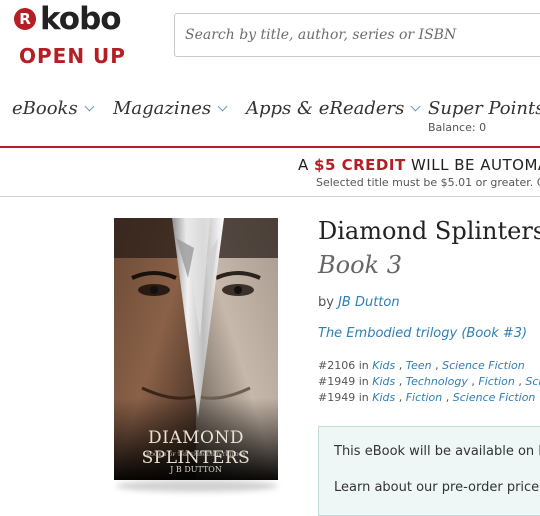 This screenshot has width=540, height=516. Describe the element at coordinates (437, 451) in the screenshot. I see `availability-text: This eBook will be available on M` at that location.